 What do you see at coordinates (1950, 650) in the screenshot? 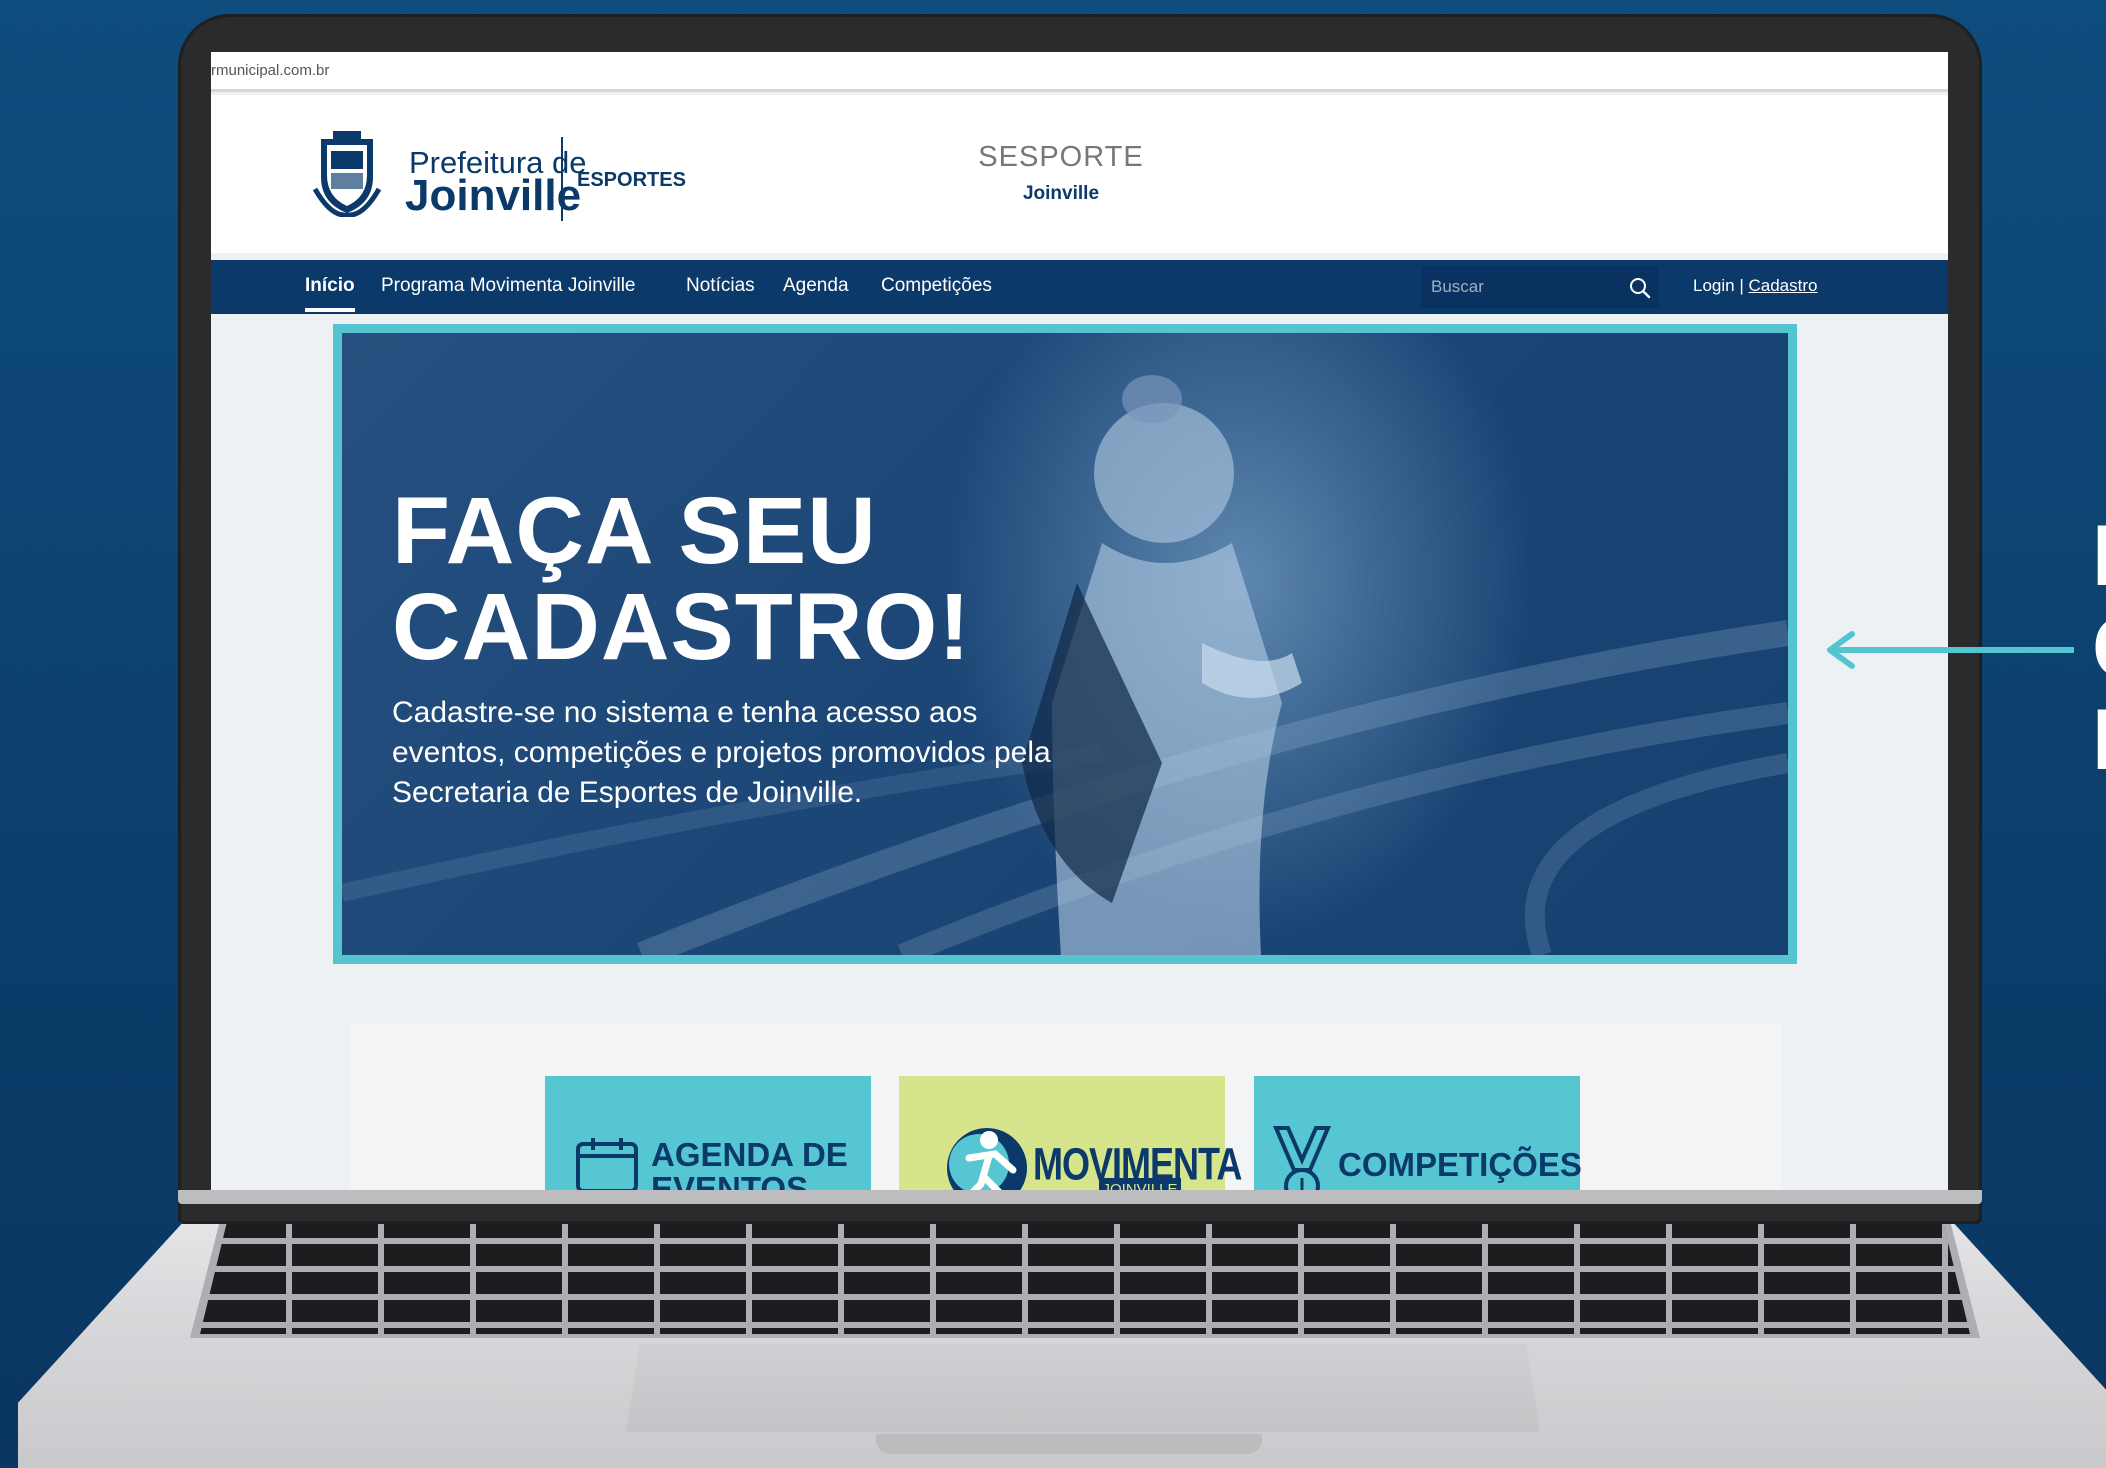
I see `arrow-left-icon` at bounding box center [1950, 650].